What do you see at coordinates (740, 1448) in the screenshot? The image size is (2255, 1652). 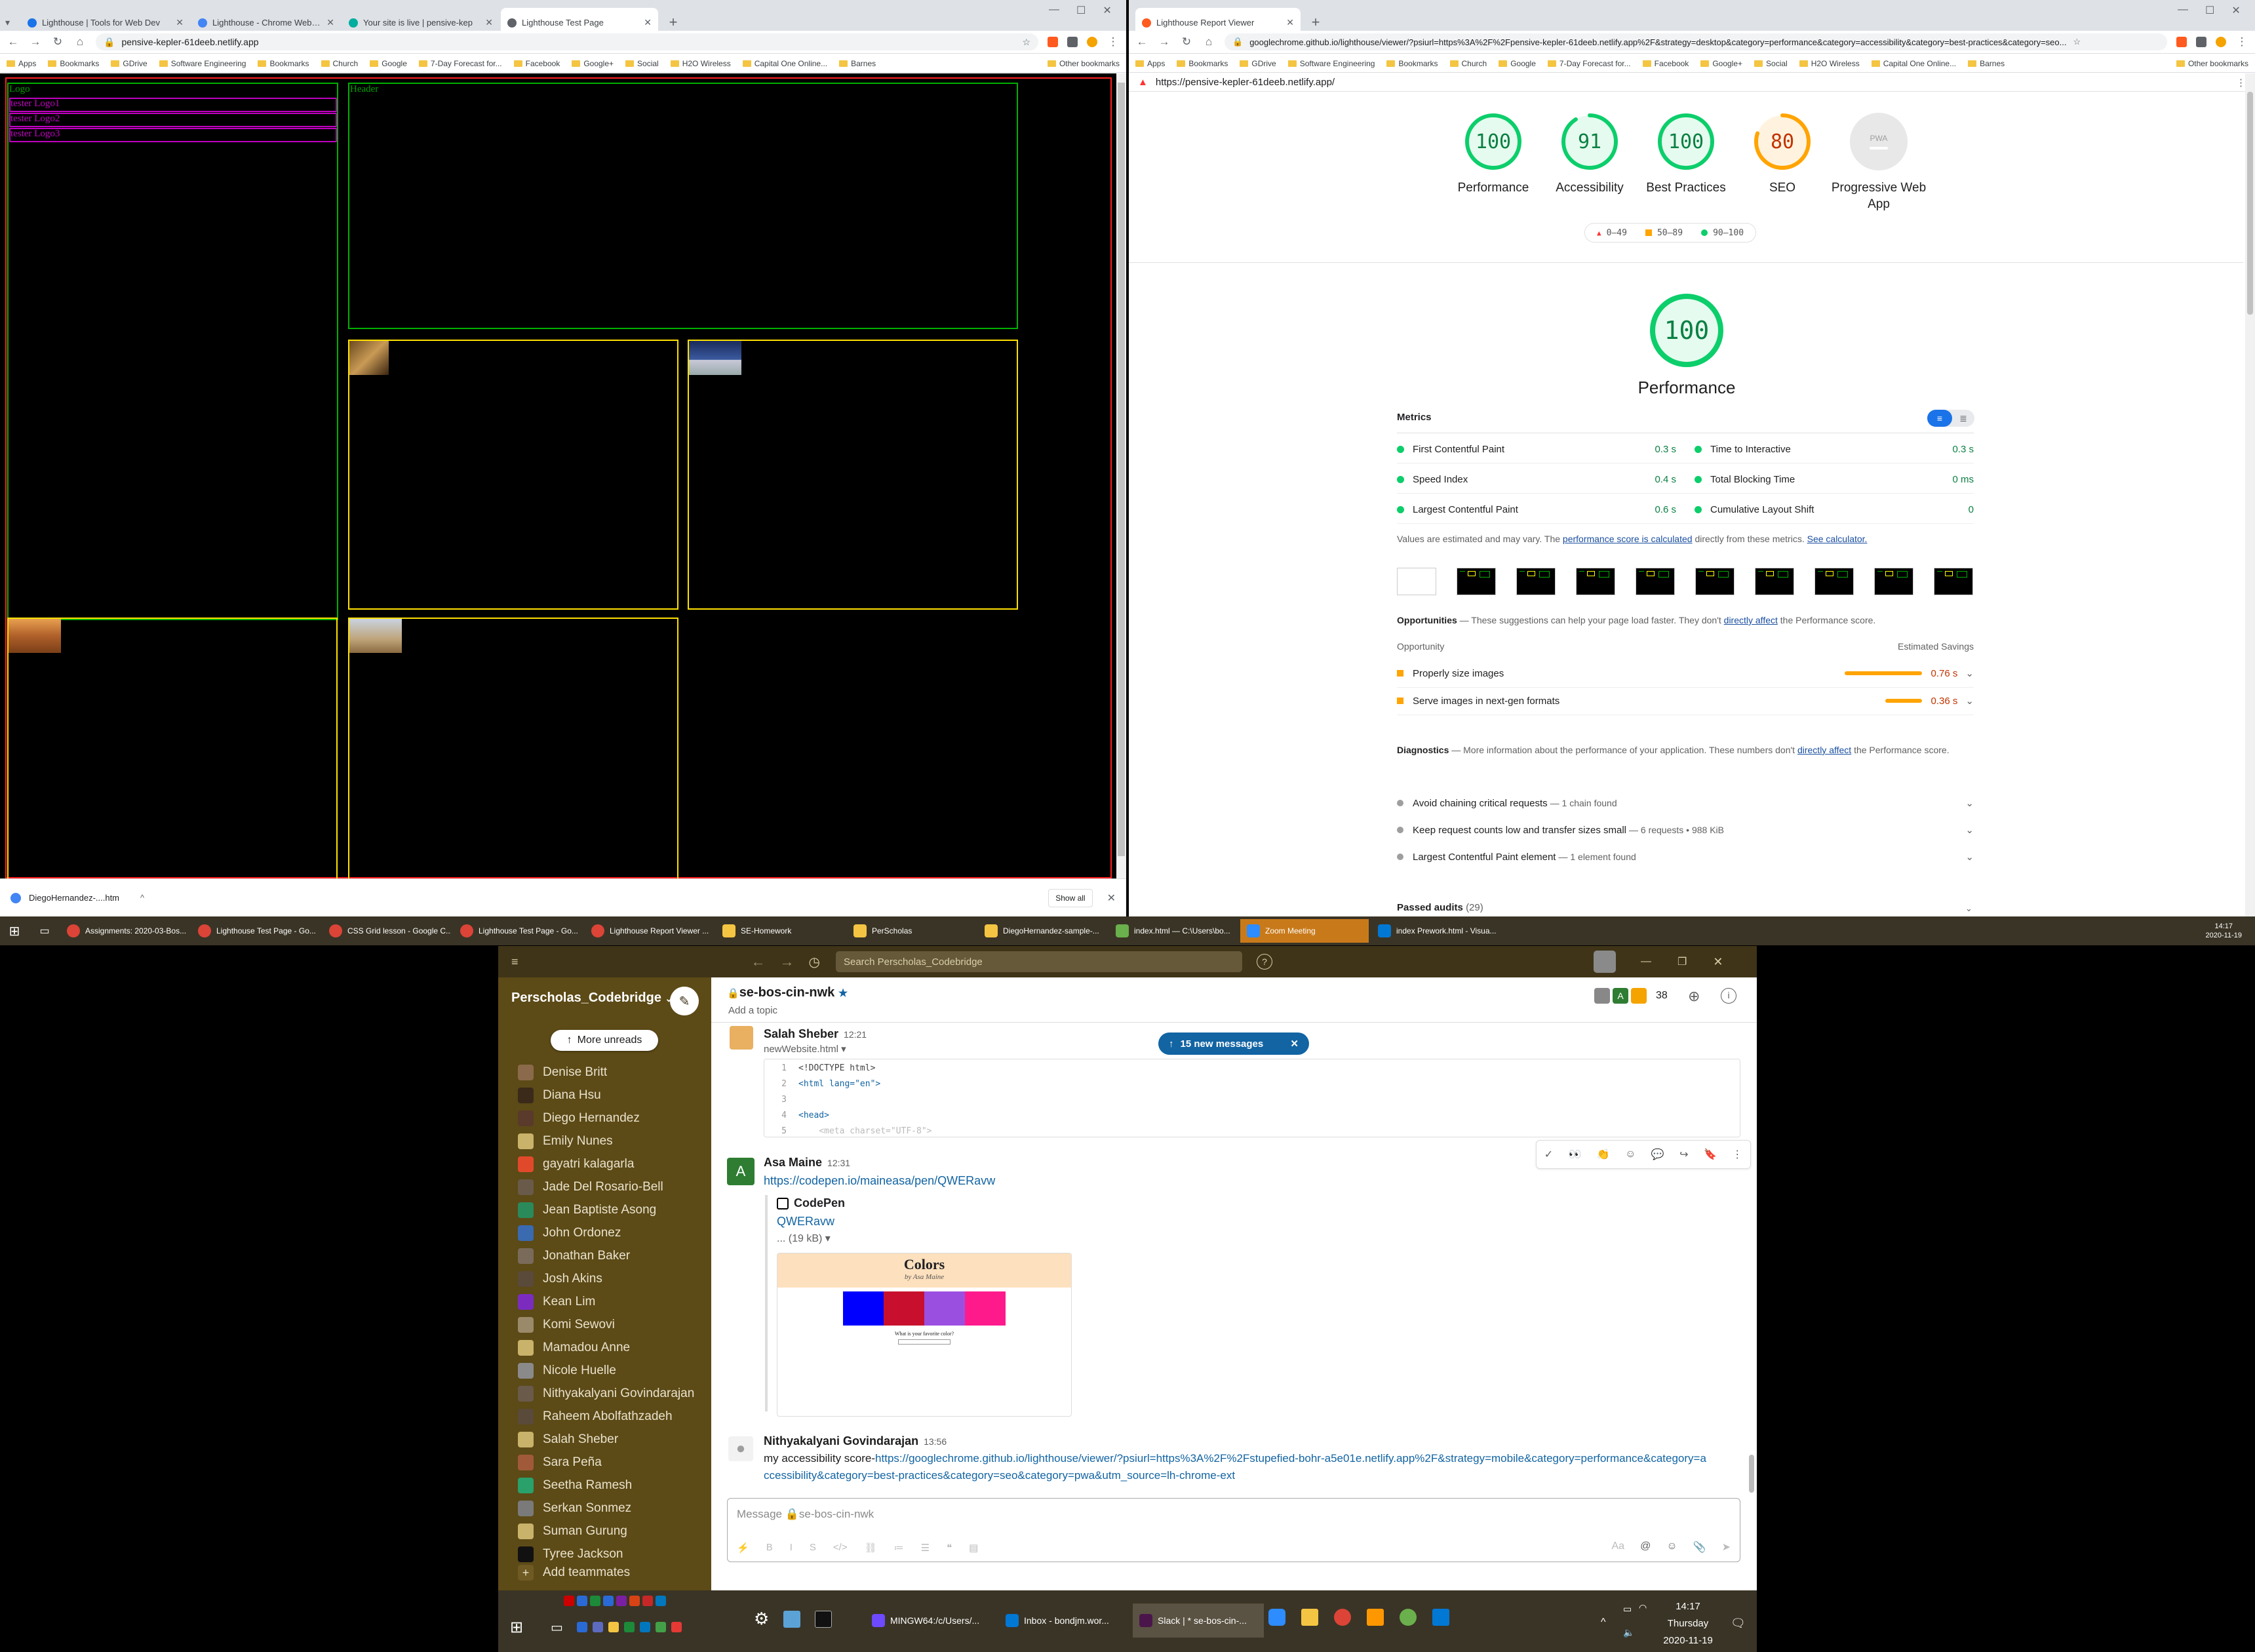 I see `avatar: ●` at bounding box center [740, 1448].